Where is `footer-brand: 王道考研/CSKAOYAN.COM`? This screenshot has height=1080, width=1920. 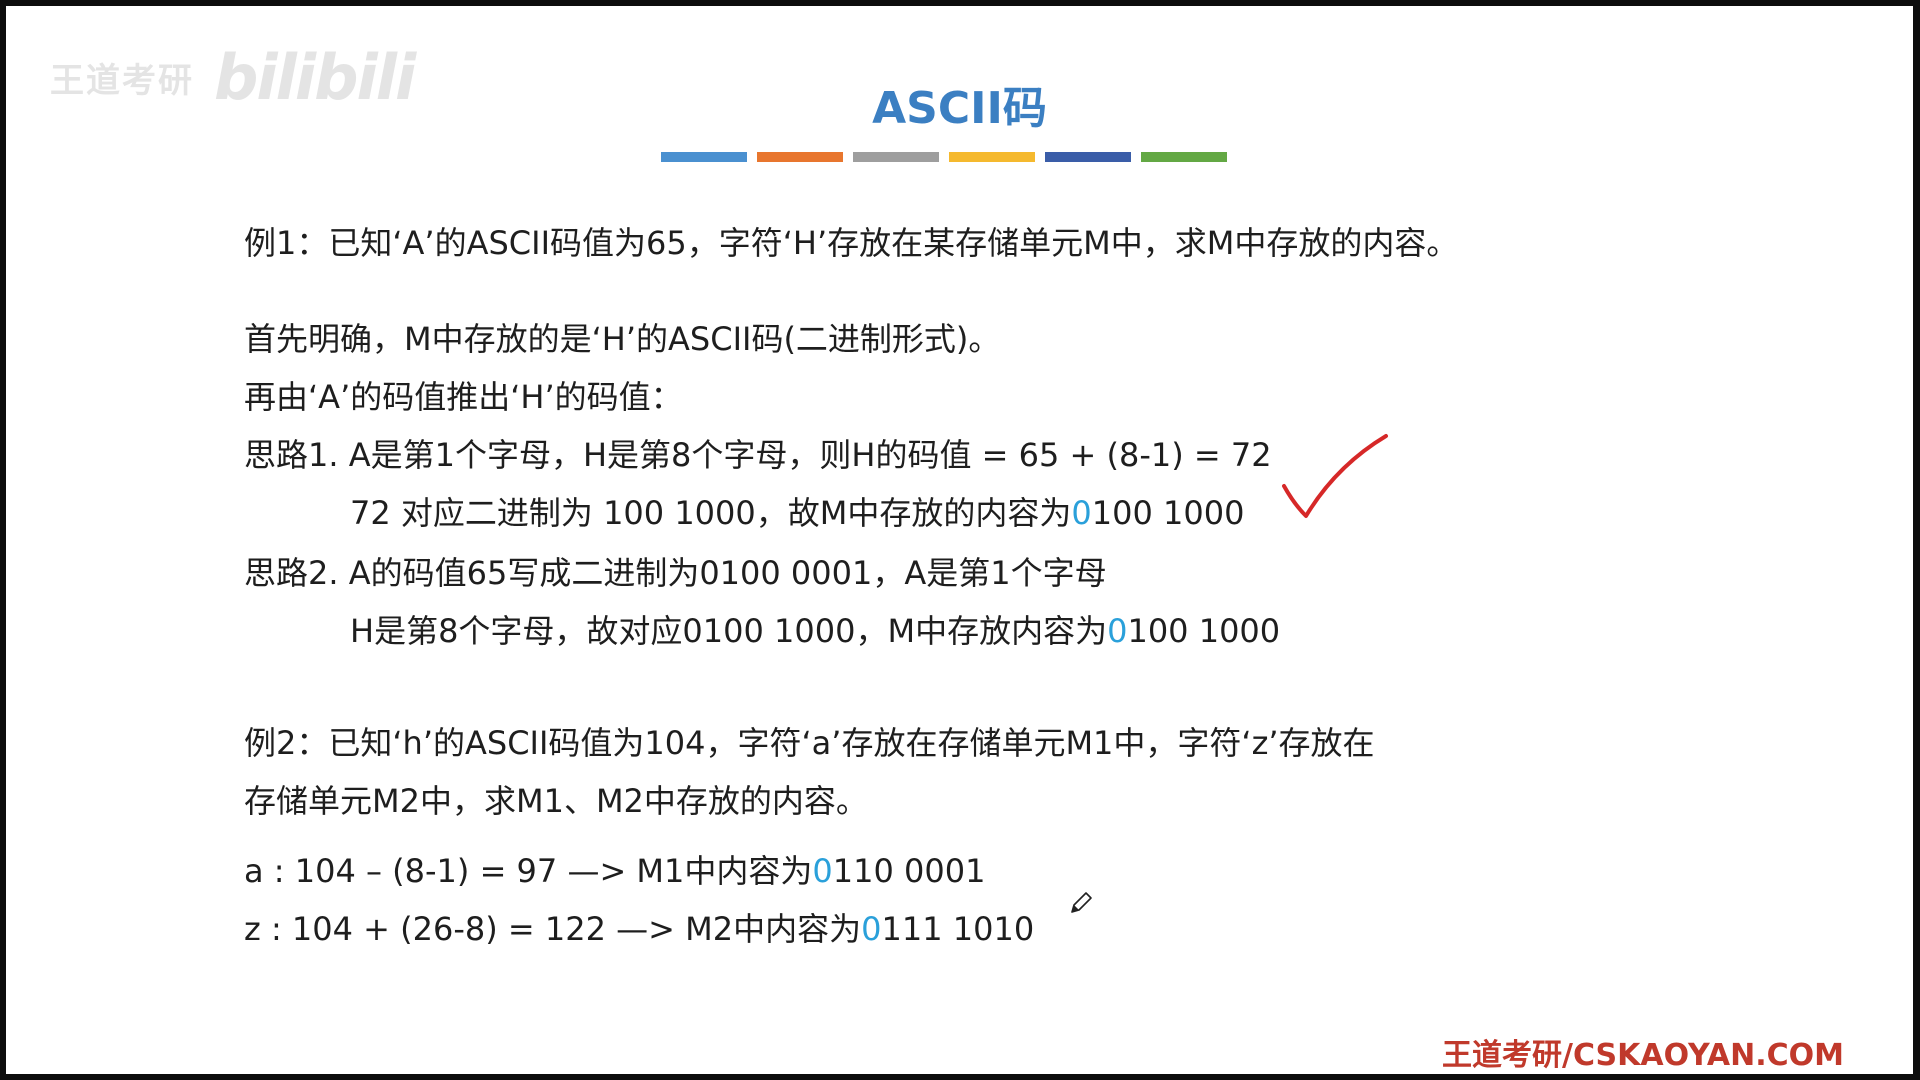 footer-brand: 王道考研/CSKAOYAN.COM is located at coordinates (1643, 1055).